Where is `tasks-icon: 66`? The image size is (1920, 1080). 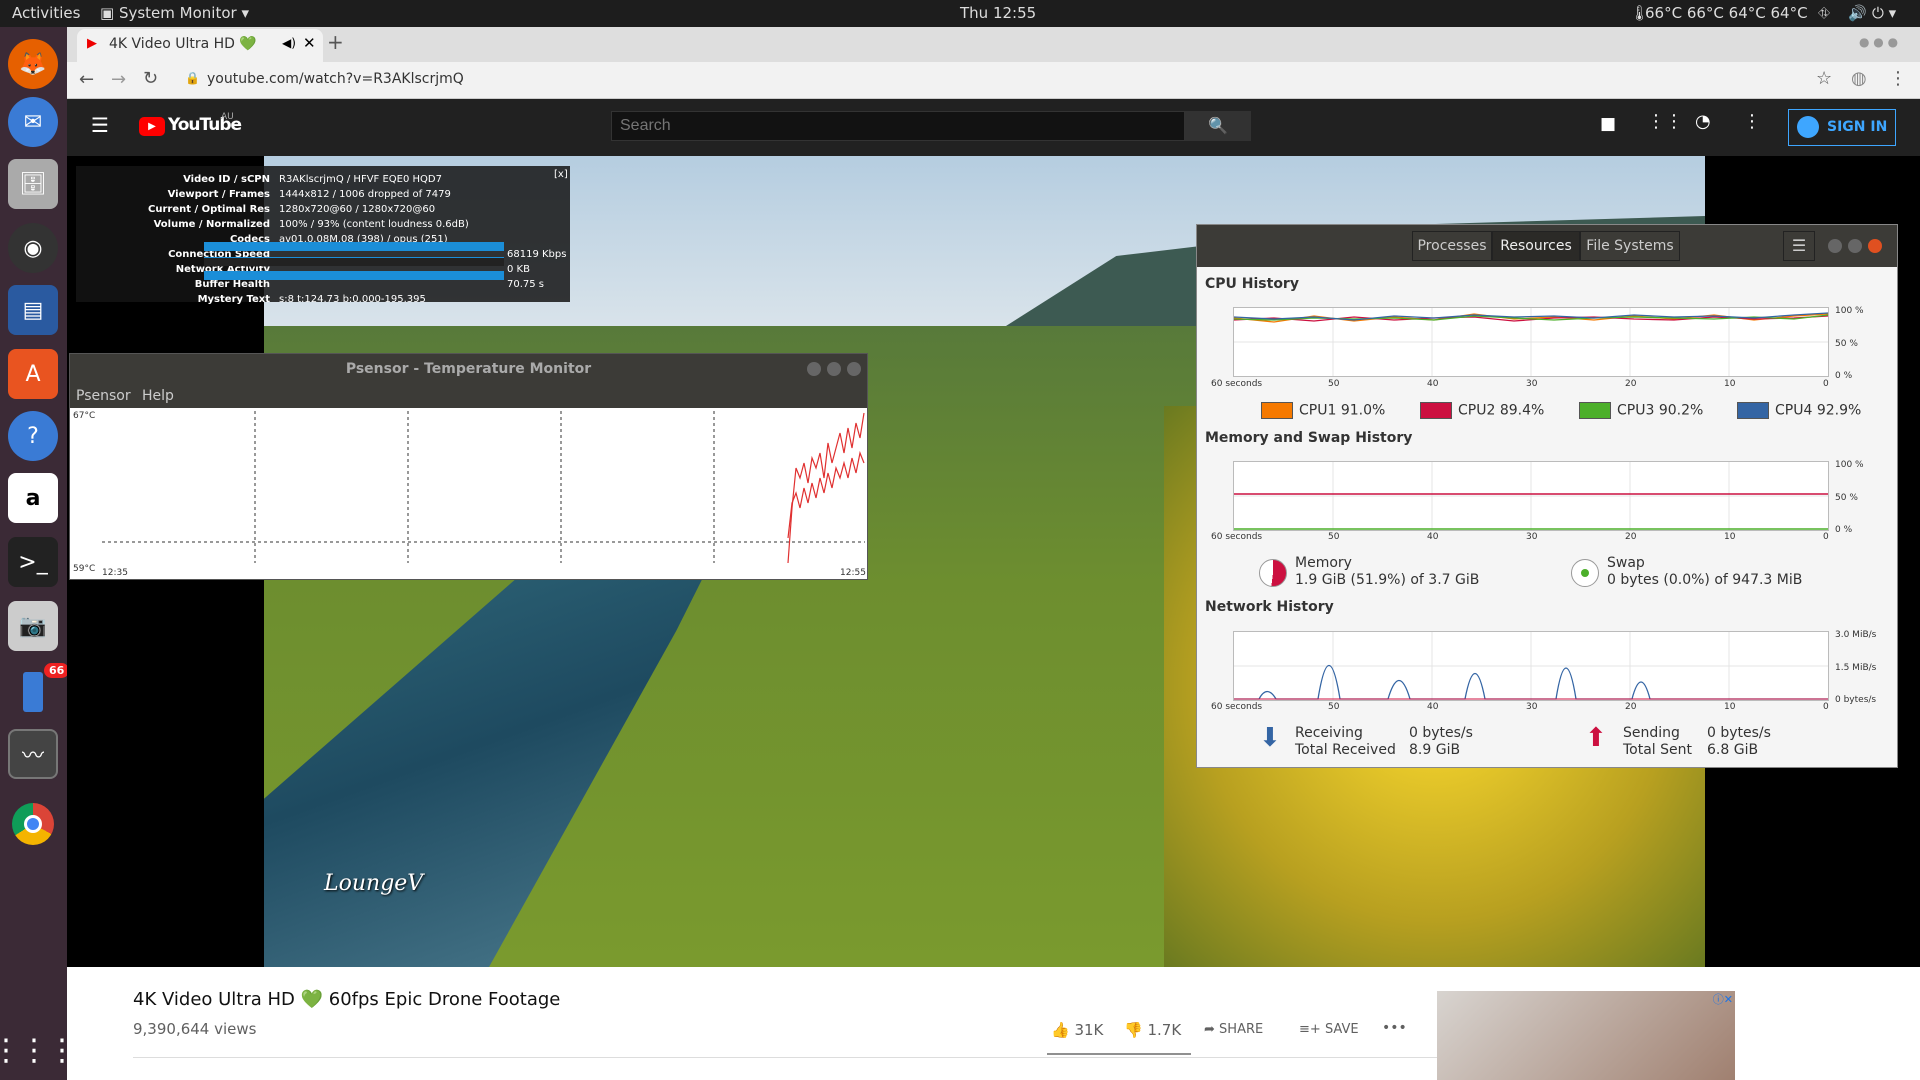 tasks-icon: 66 is located at coordinates (39, 690).